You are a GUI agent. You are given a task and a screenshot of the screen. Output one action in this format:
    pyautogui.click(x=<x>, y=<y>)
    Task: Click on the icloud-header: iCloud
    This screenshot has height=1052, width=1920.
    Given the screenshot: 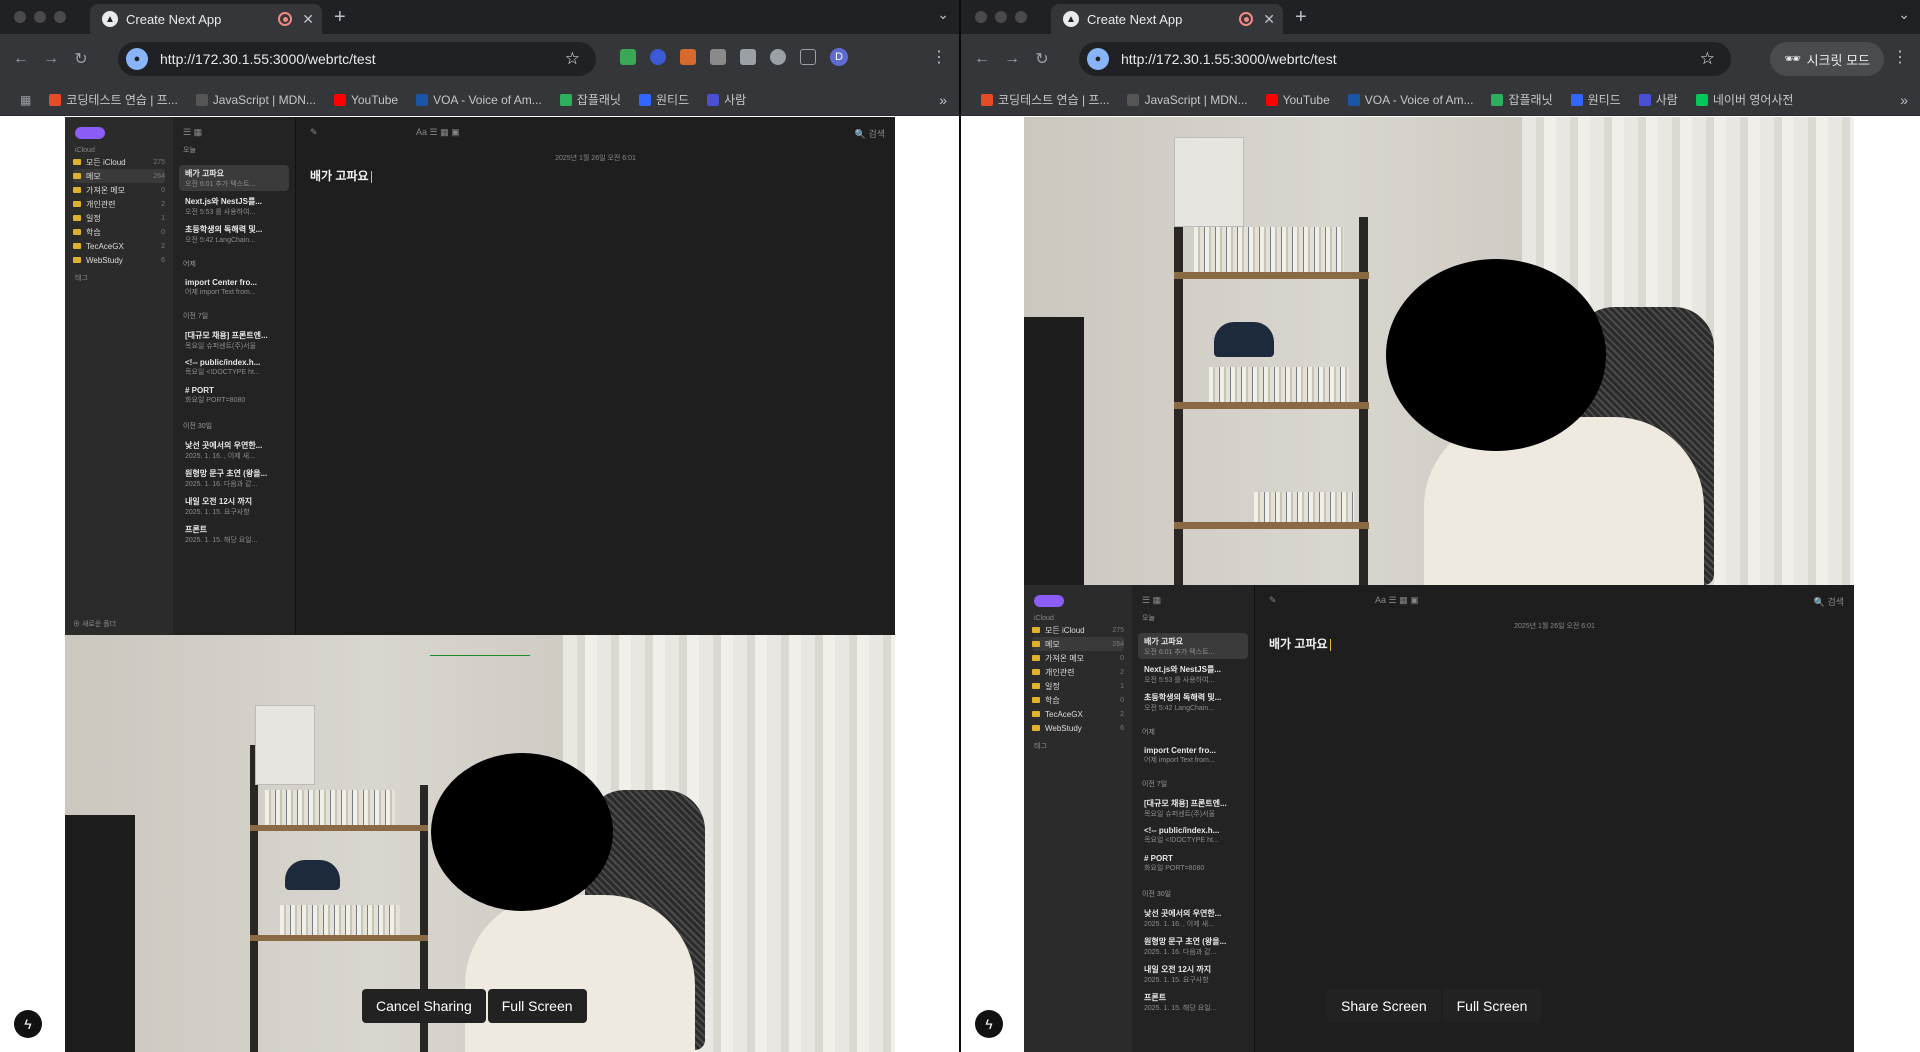 What is the action you would take?
    pyautogui.click(x=1044, y=618)
    